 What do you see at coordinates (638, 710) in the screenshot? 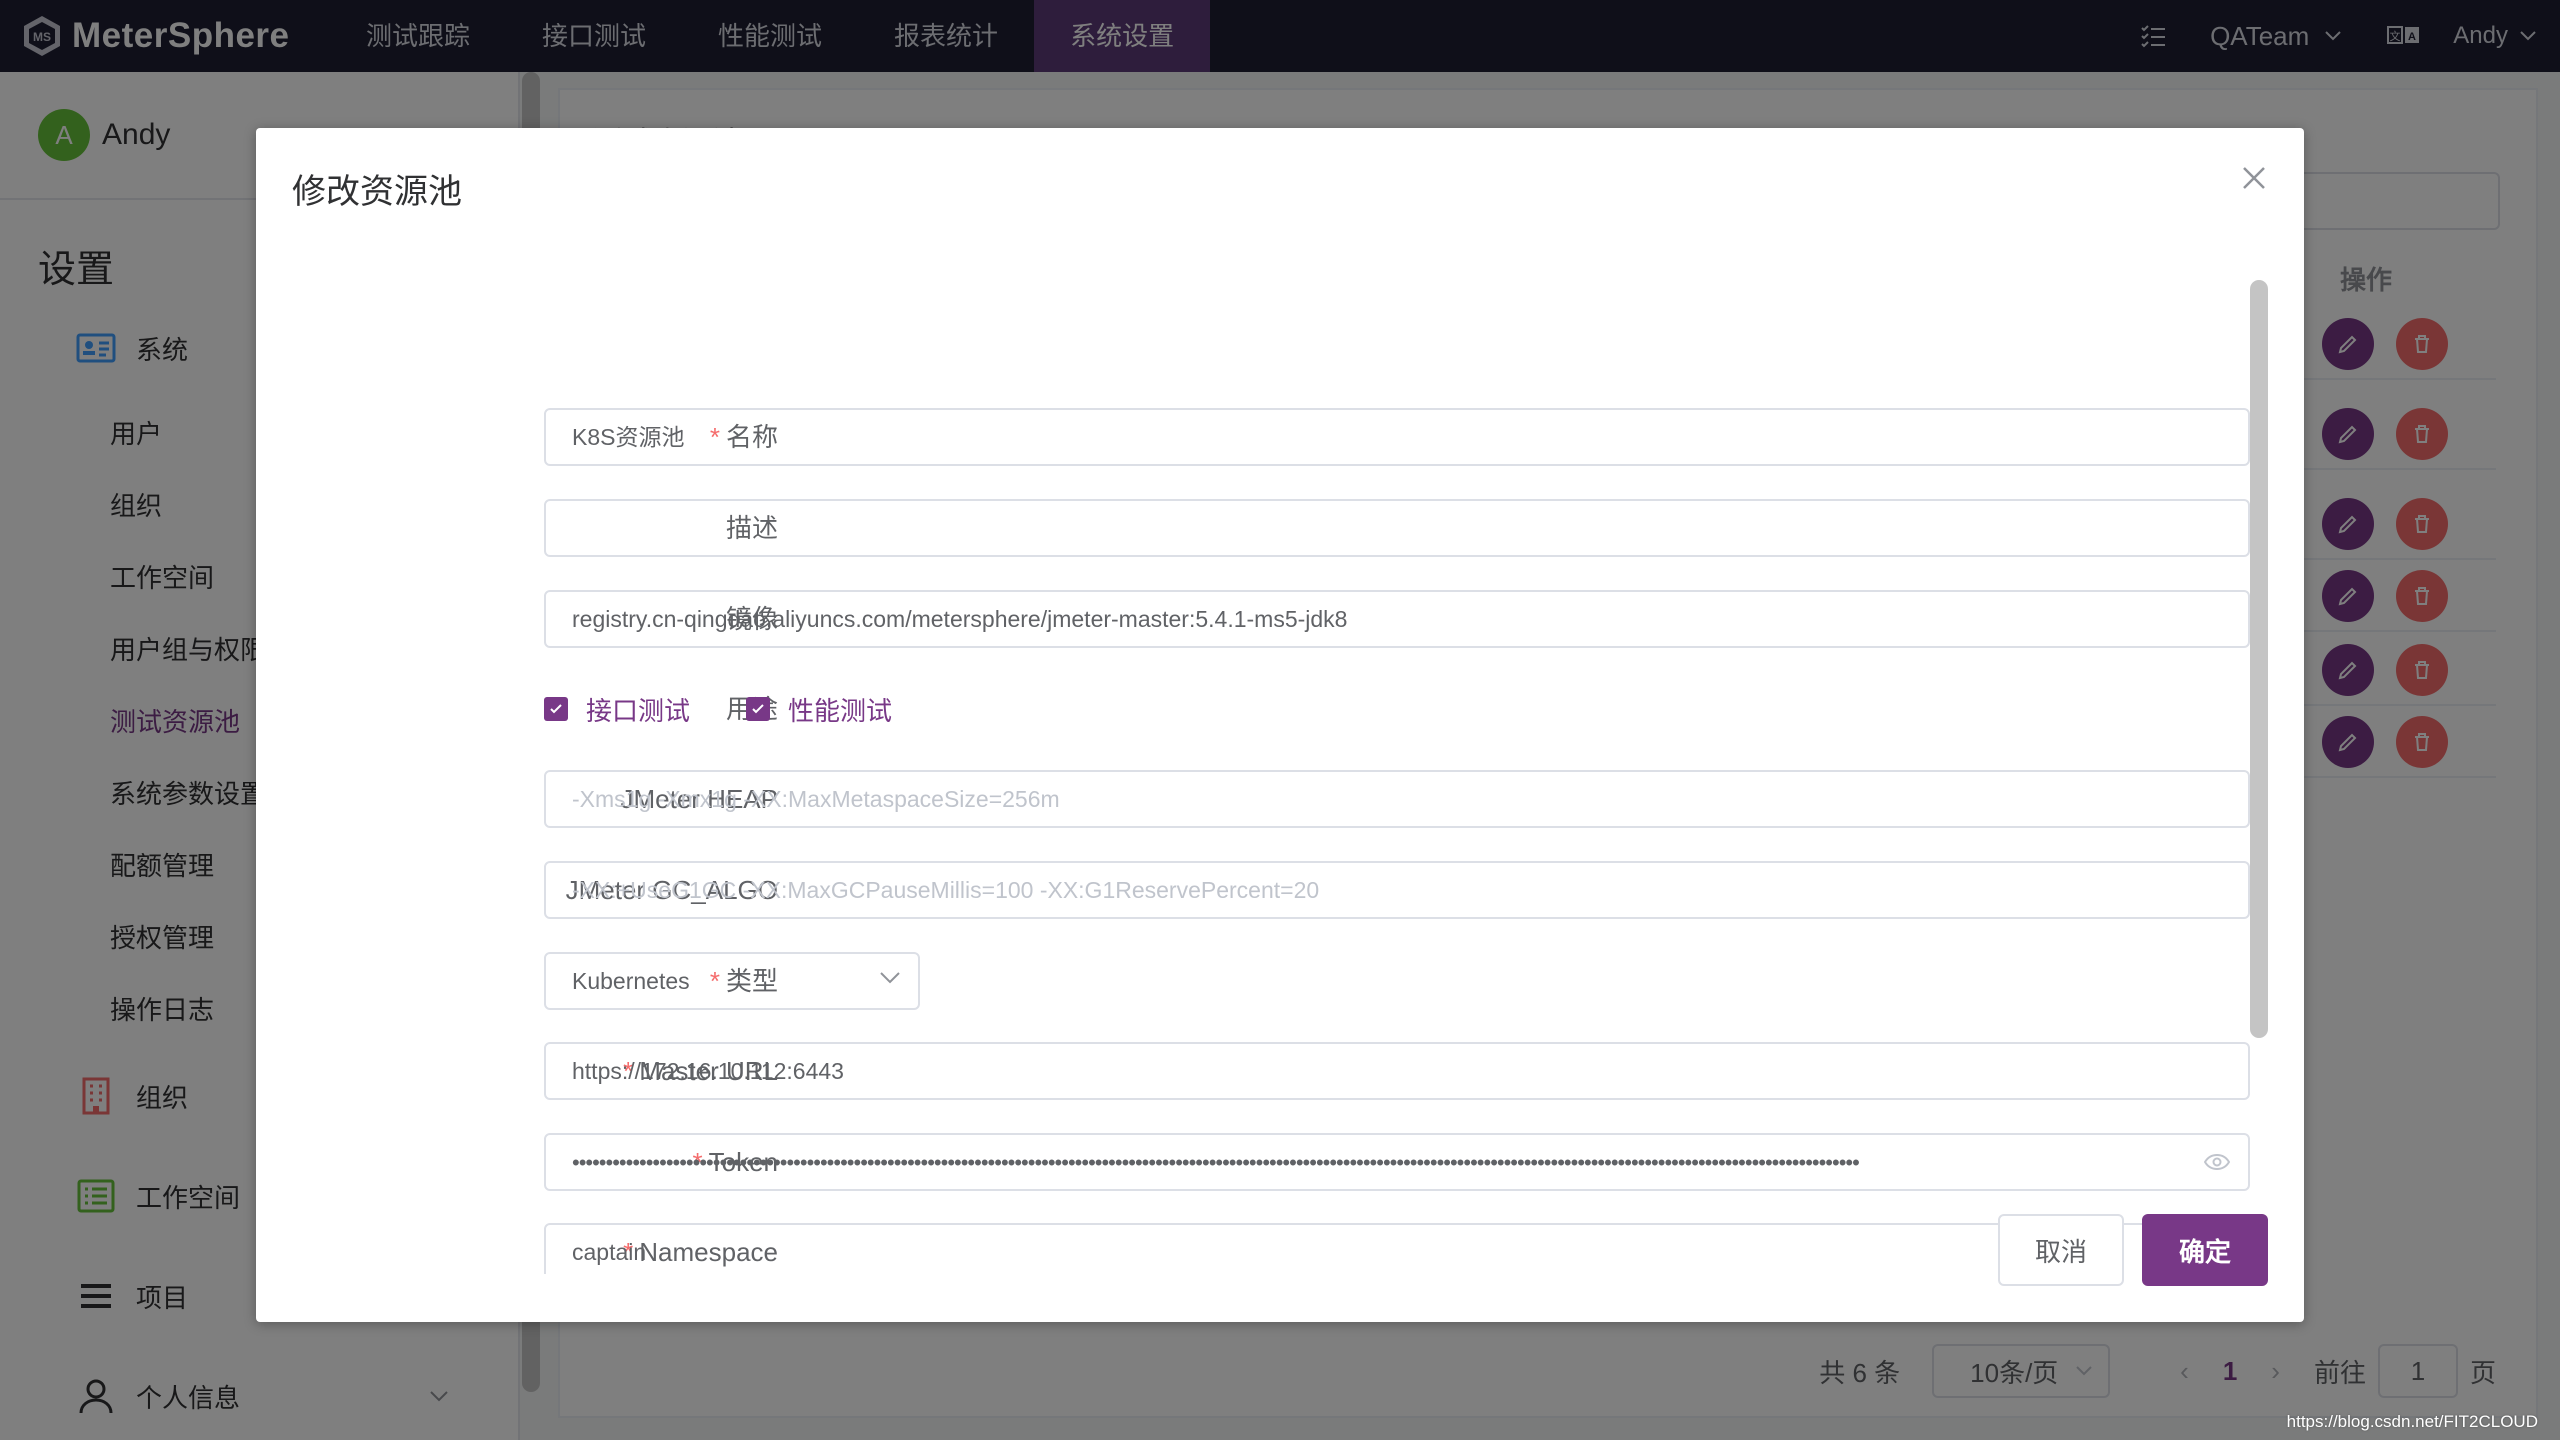
I see `checkbox-label: 接口测试` at bounding box center [638, 710].